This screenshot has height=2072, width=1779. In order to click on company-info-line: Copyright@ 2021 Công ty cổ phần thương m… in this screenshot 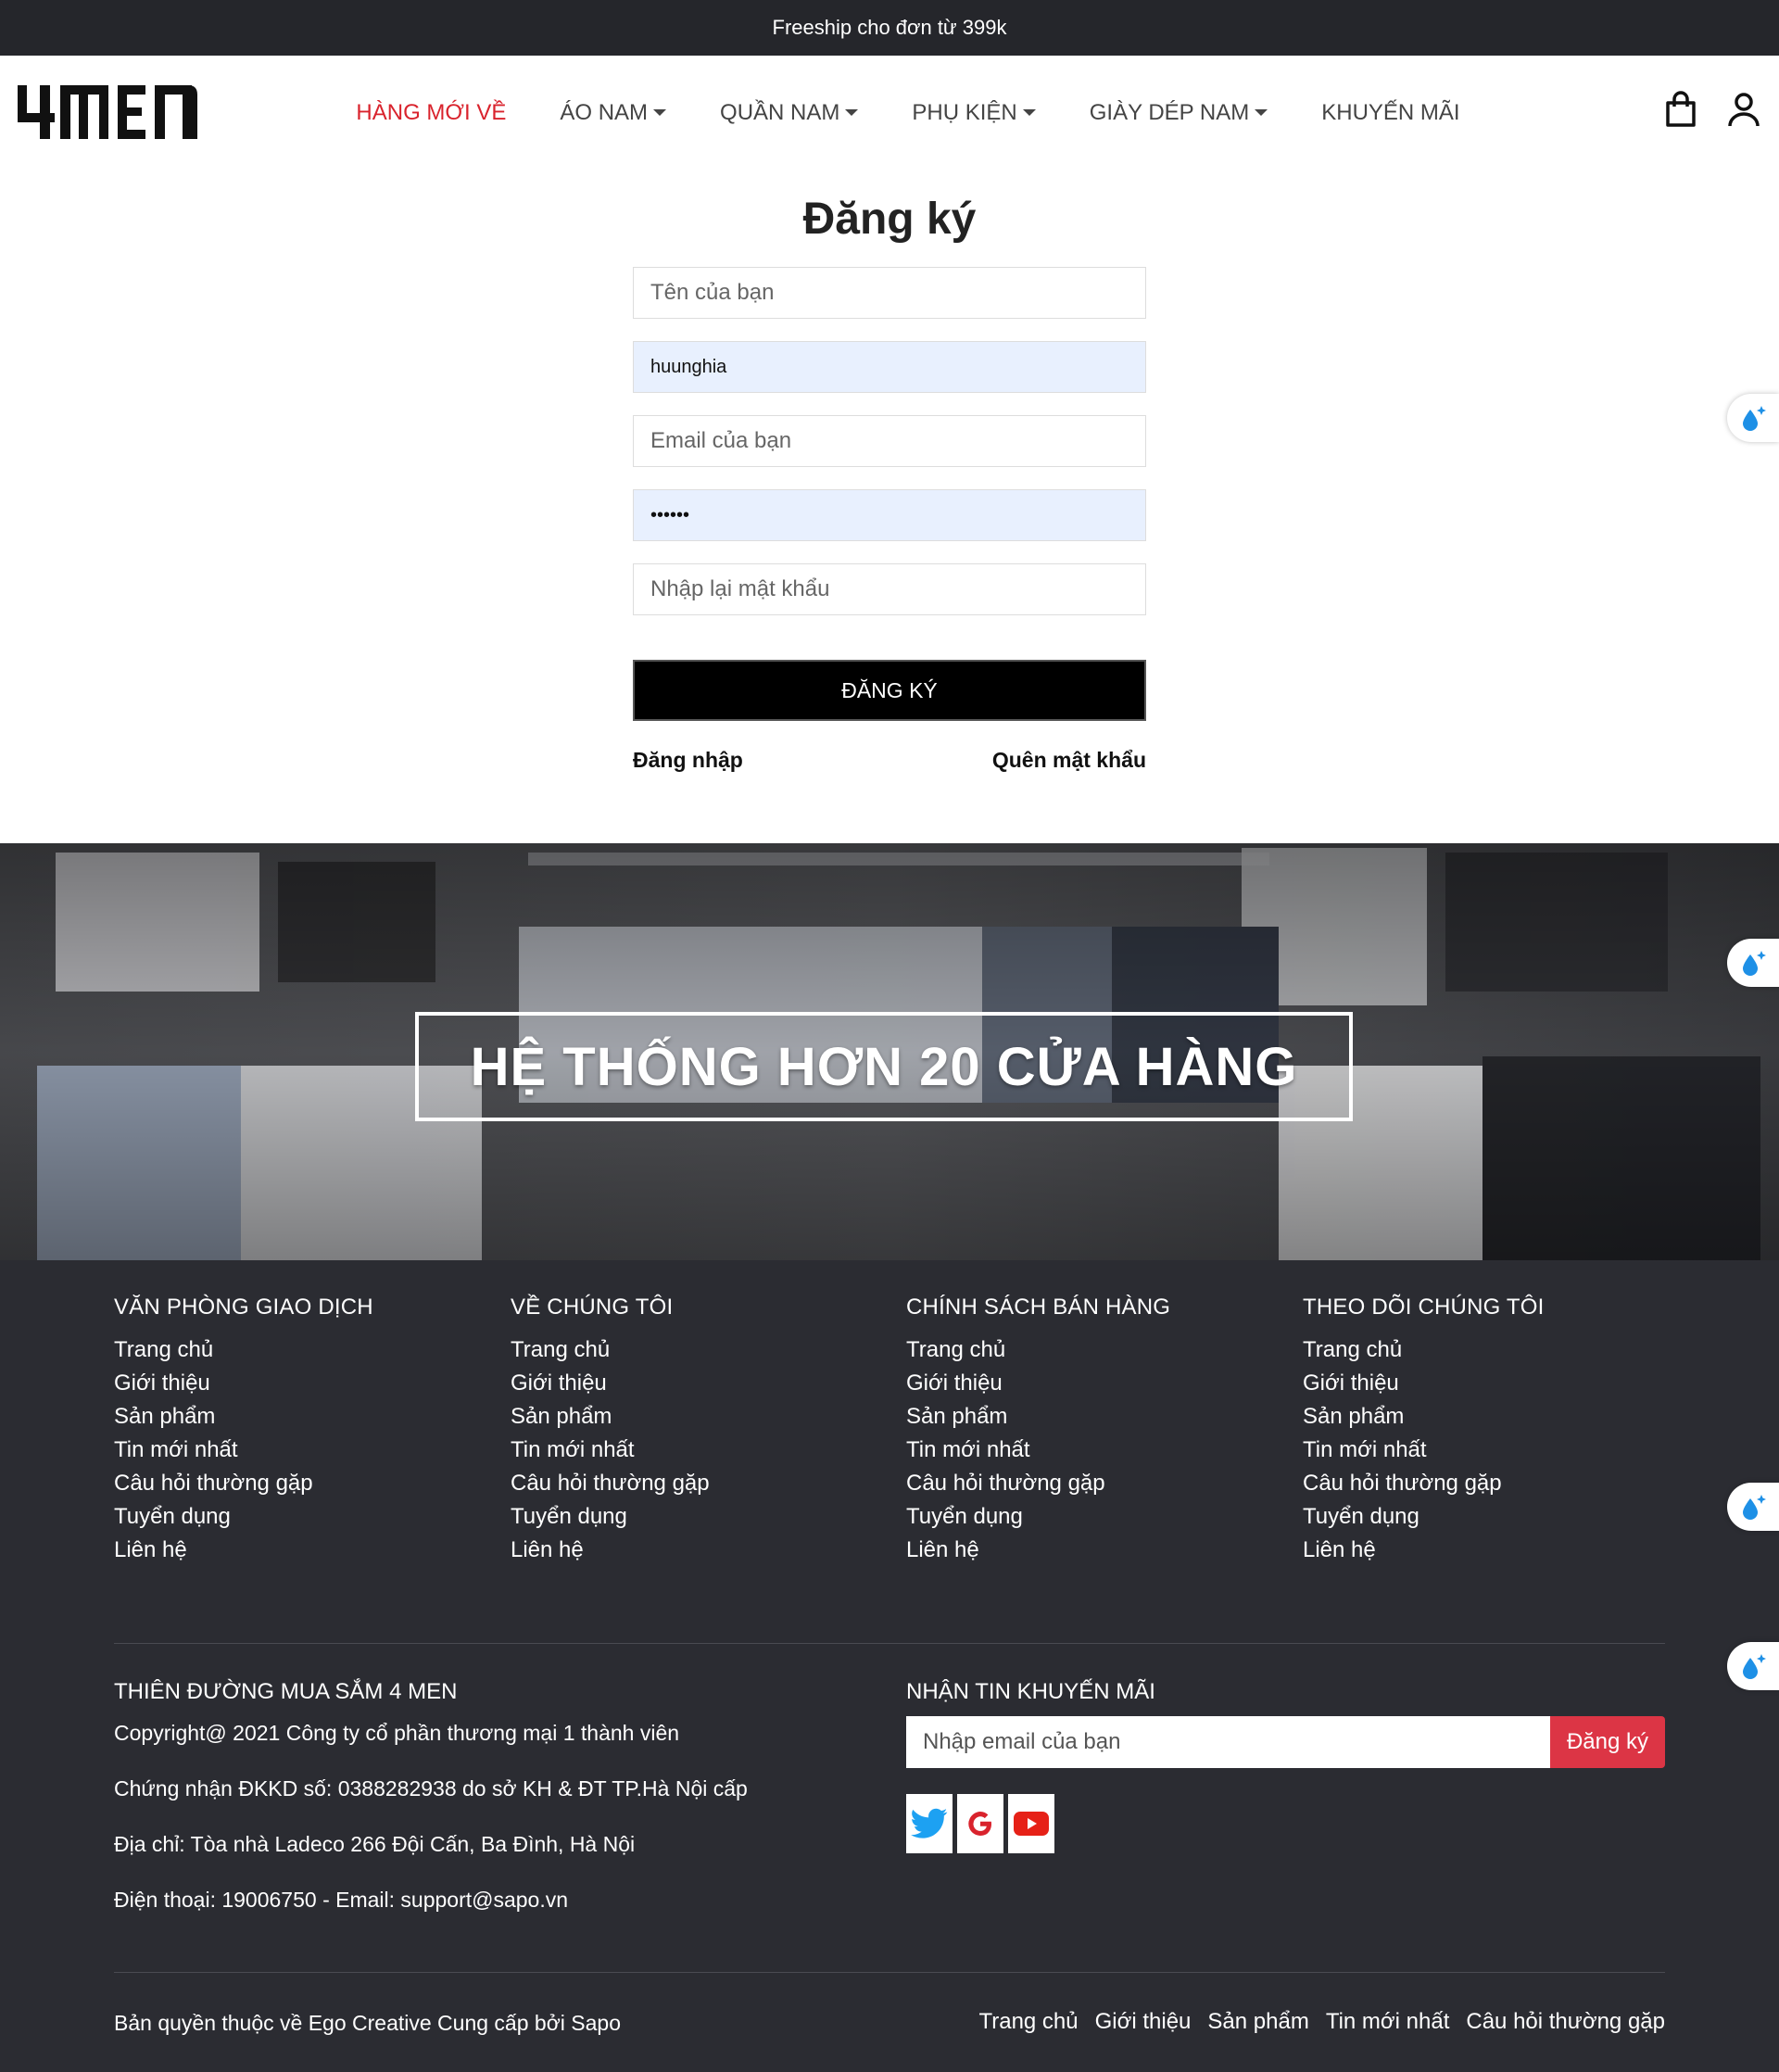, I will do `click(397, 1733)`.